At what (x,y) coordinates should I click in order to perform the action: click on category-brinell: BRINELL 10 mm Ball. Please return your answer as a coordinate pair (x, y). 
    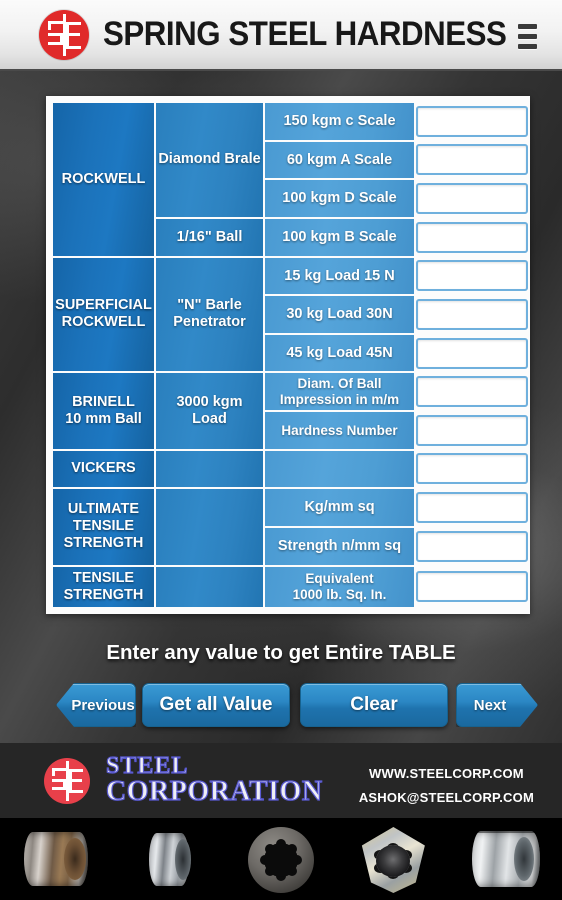
    Looking at the image, I should click on (103, 411).